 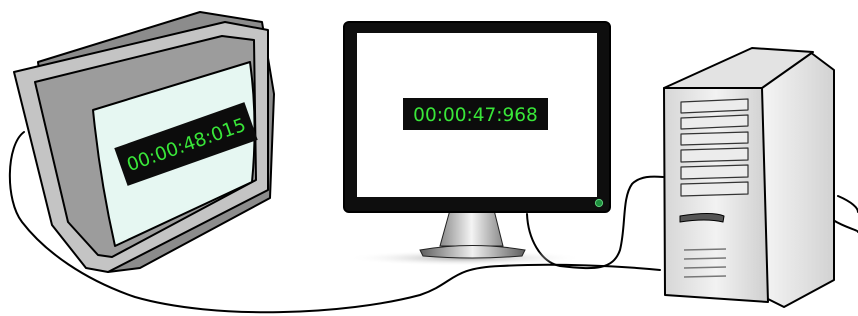 What do you see at coordinates (797, 179) in the screenshot?
I see `tower-side-panel` at bounding box center [797, 179].